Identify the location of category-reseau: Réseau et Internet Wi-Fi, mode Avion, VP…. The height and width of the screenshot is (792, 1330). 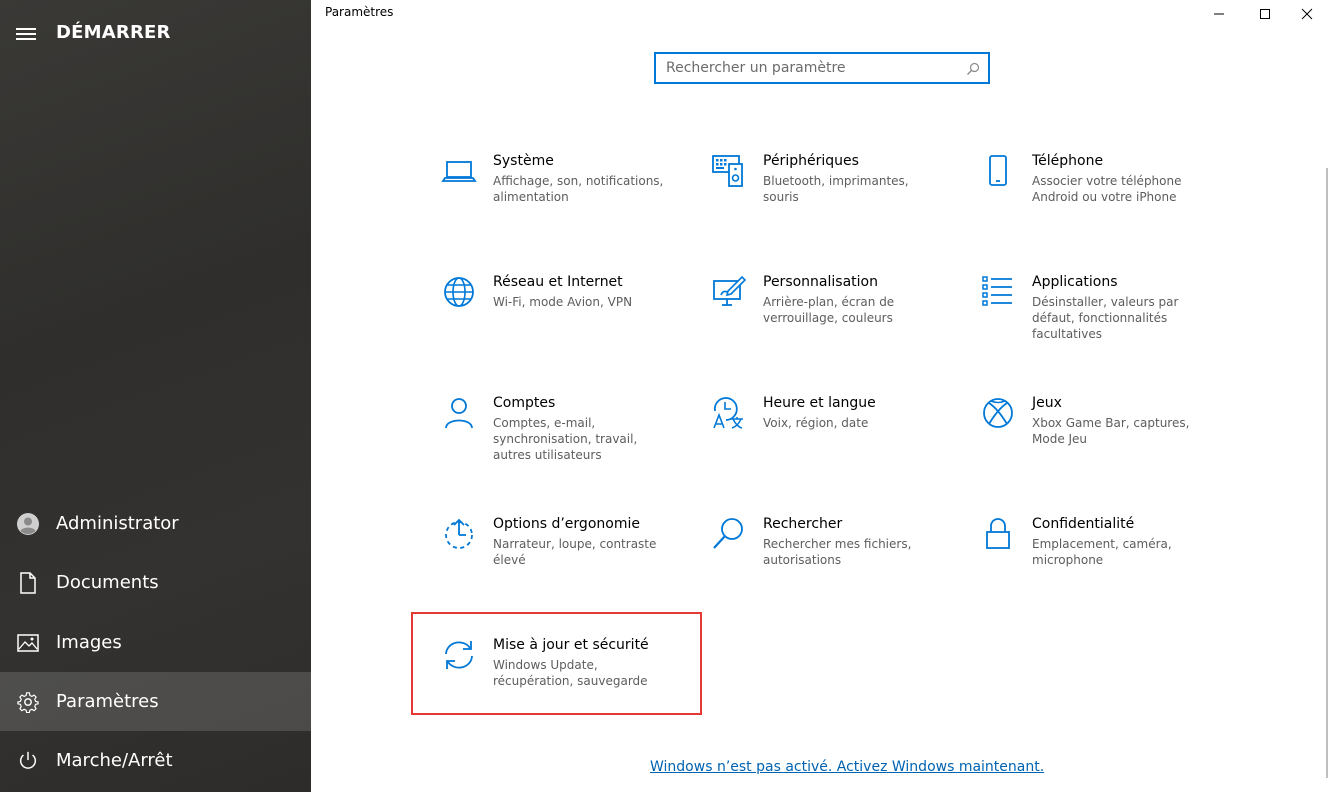
(548, 320).